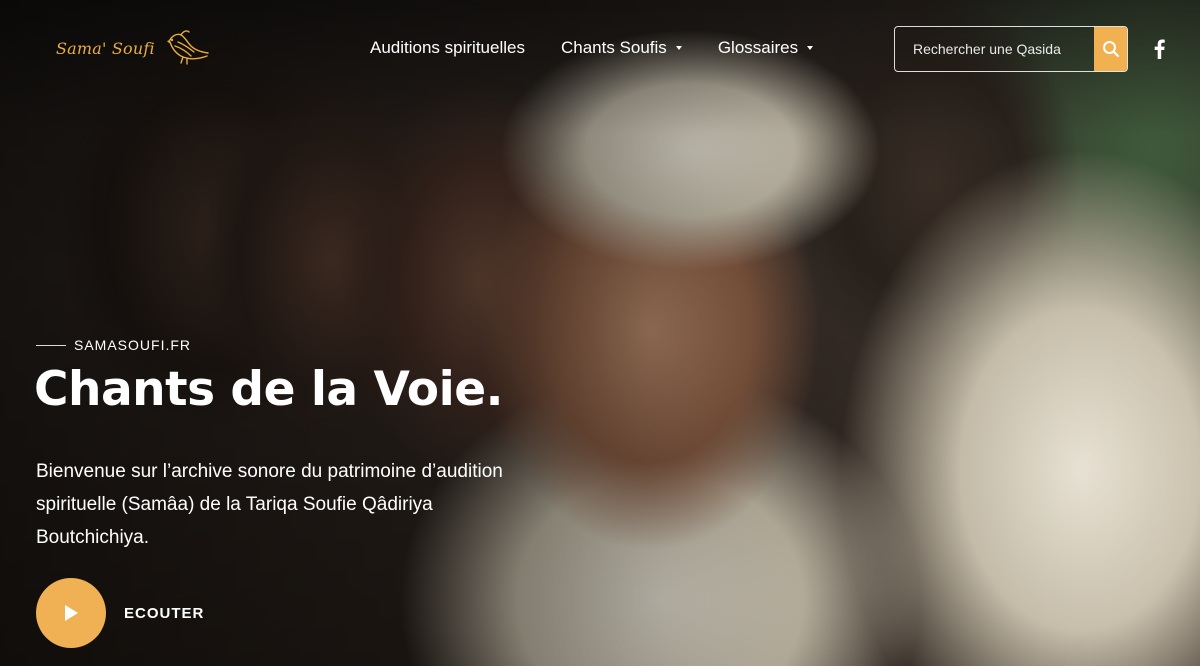 Image resolution: width=1200 pixels, height=666 pixels. I want to click on nav-item-label: Chants Soufis, so click(613, 47).